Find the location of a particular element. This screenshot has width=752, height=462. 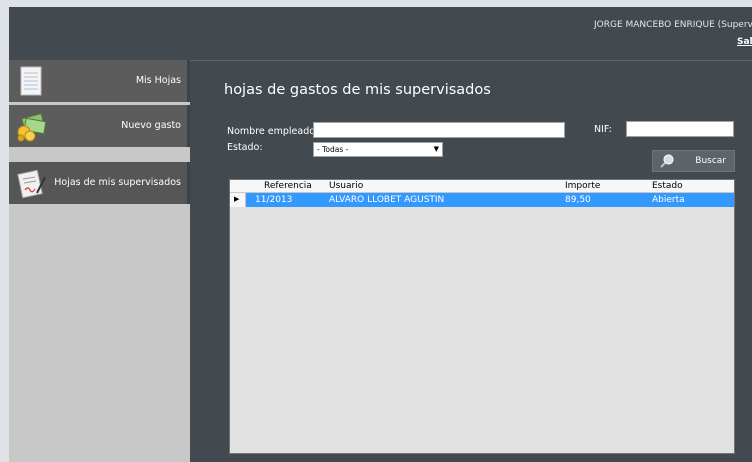

search-icon is located at coordinates (667, 161).